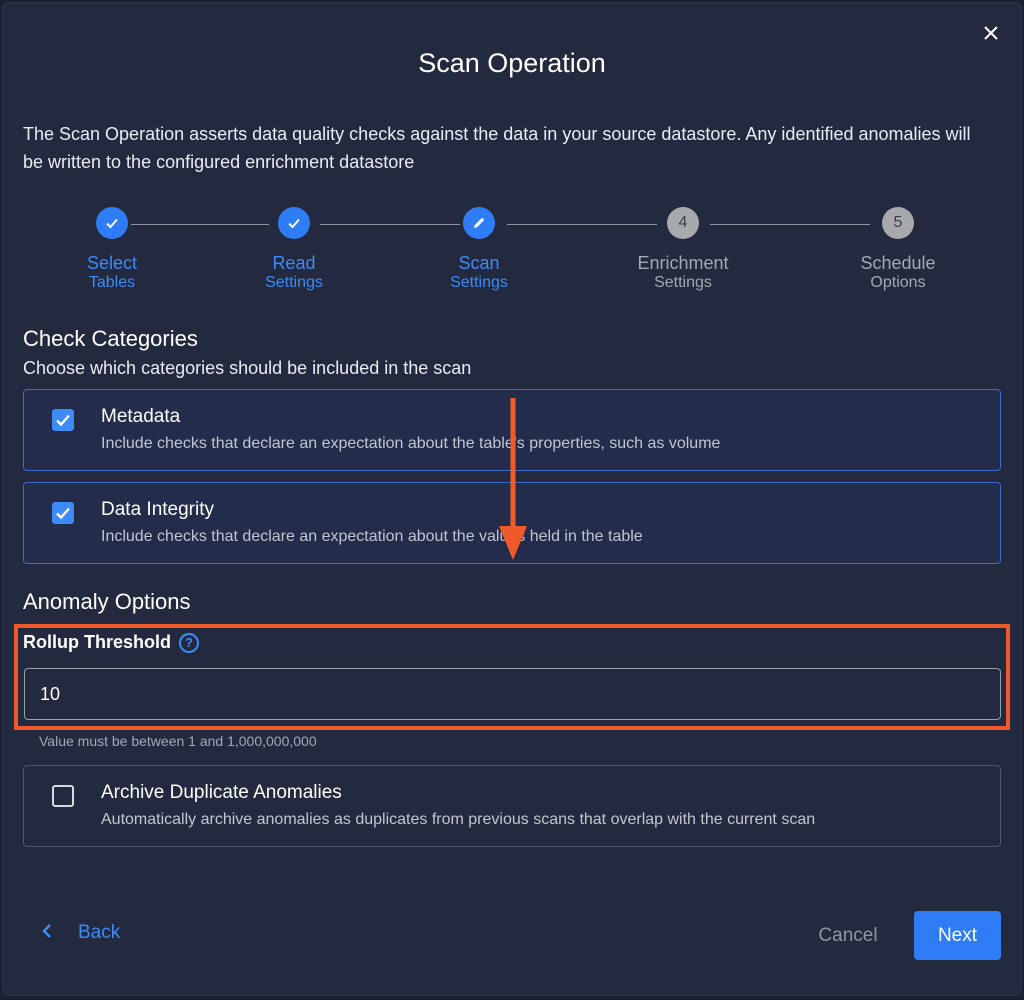 This screenshot has height=1000, width=1024. What do you see at coordinates (63, 796) in the screenshot?
I see `archive-duplicates-checkbox` at bounding box center [63, 796].